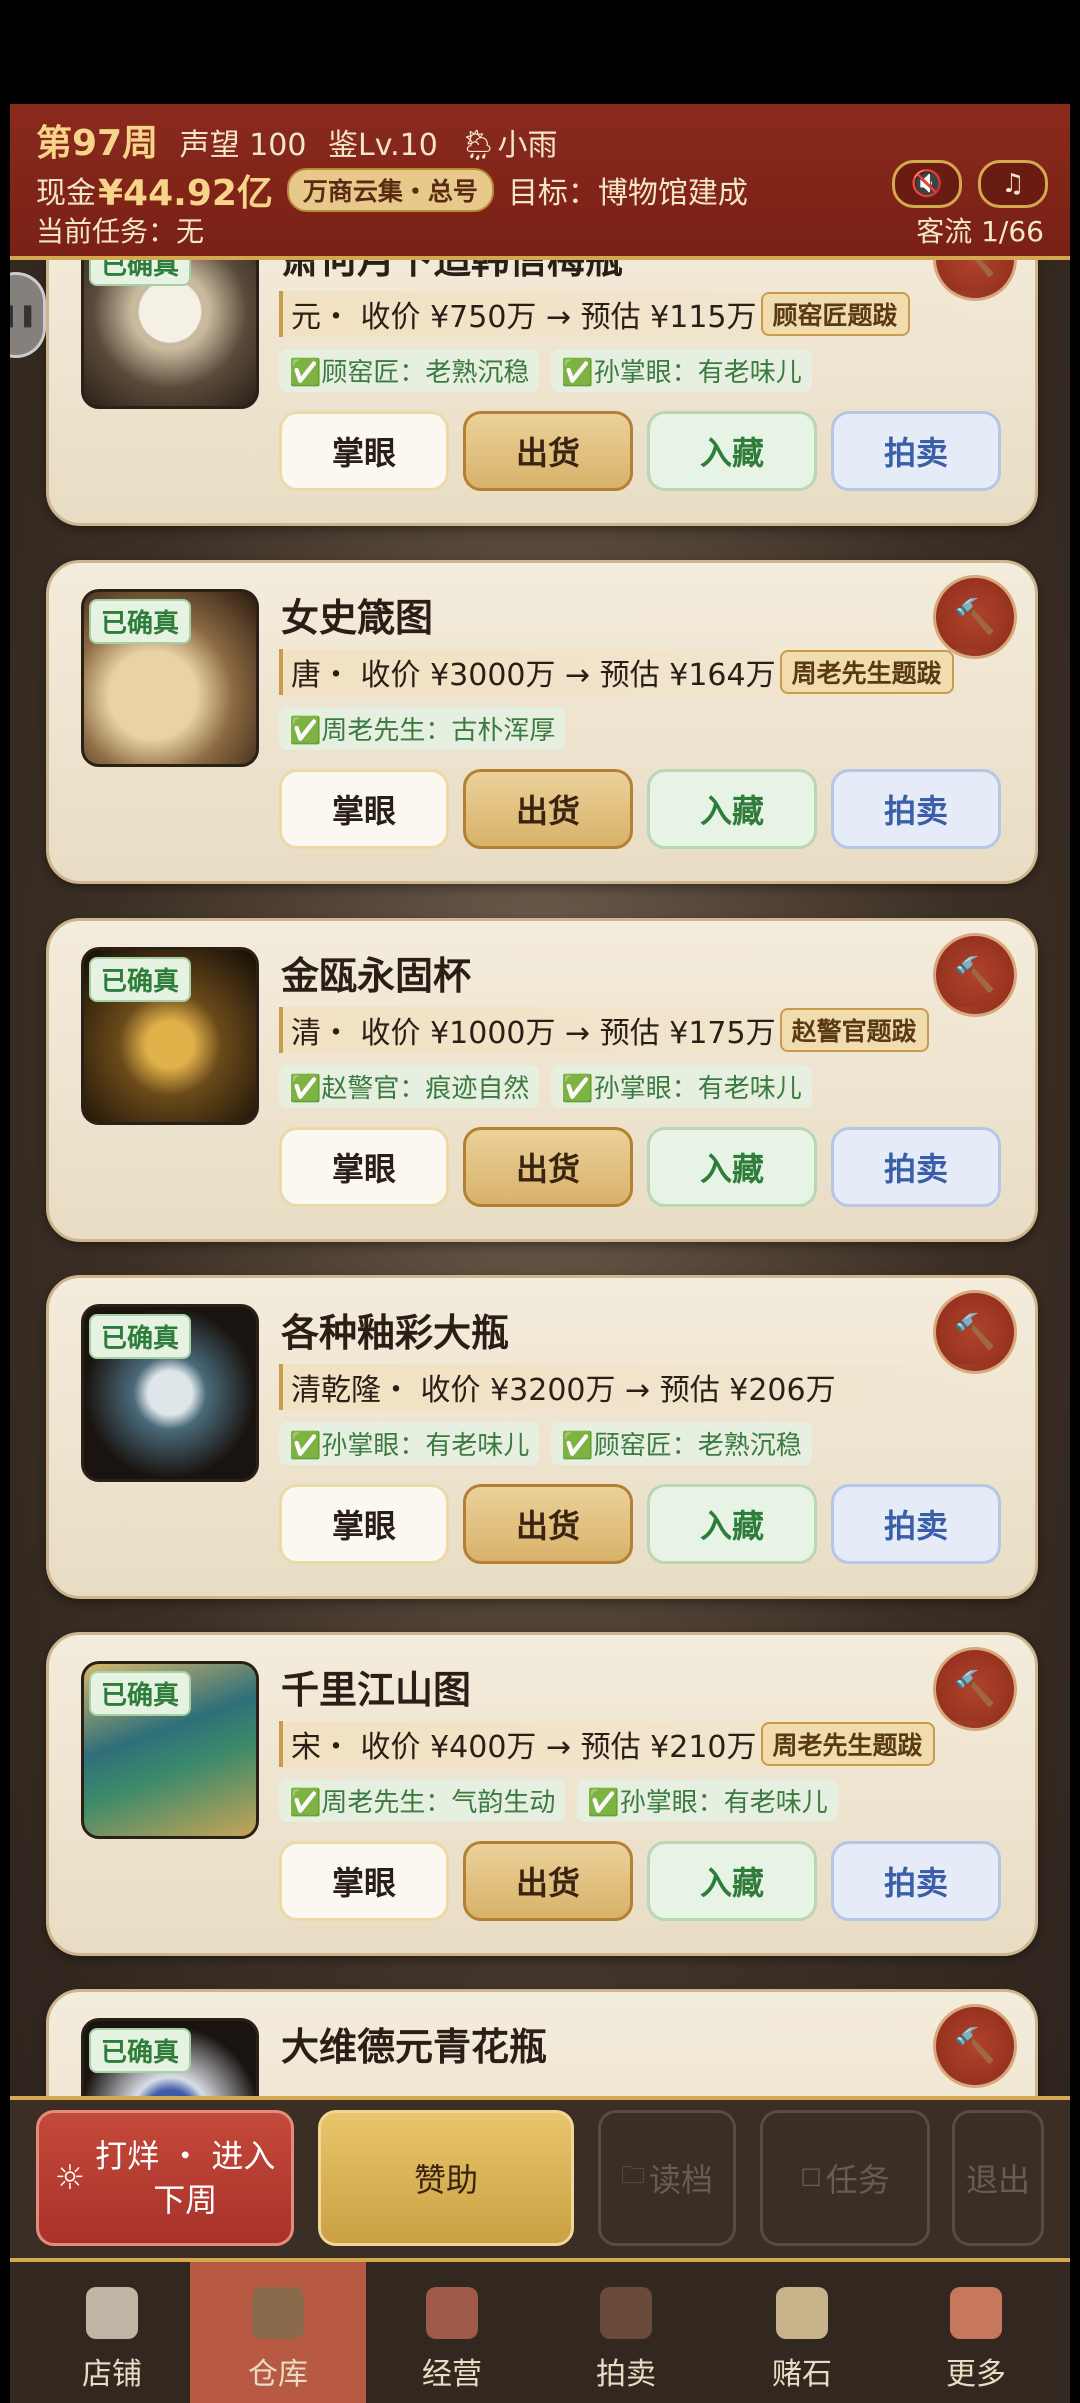 Image resolution: width=1080 pixels, height=2403 pixels. I want to click on load-button: 🗀 读档, so click(667, 2178).